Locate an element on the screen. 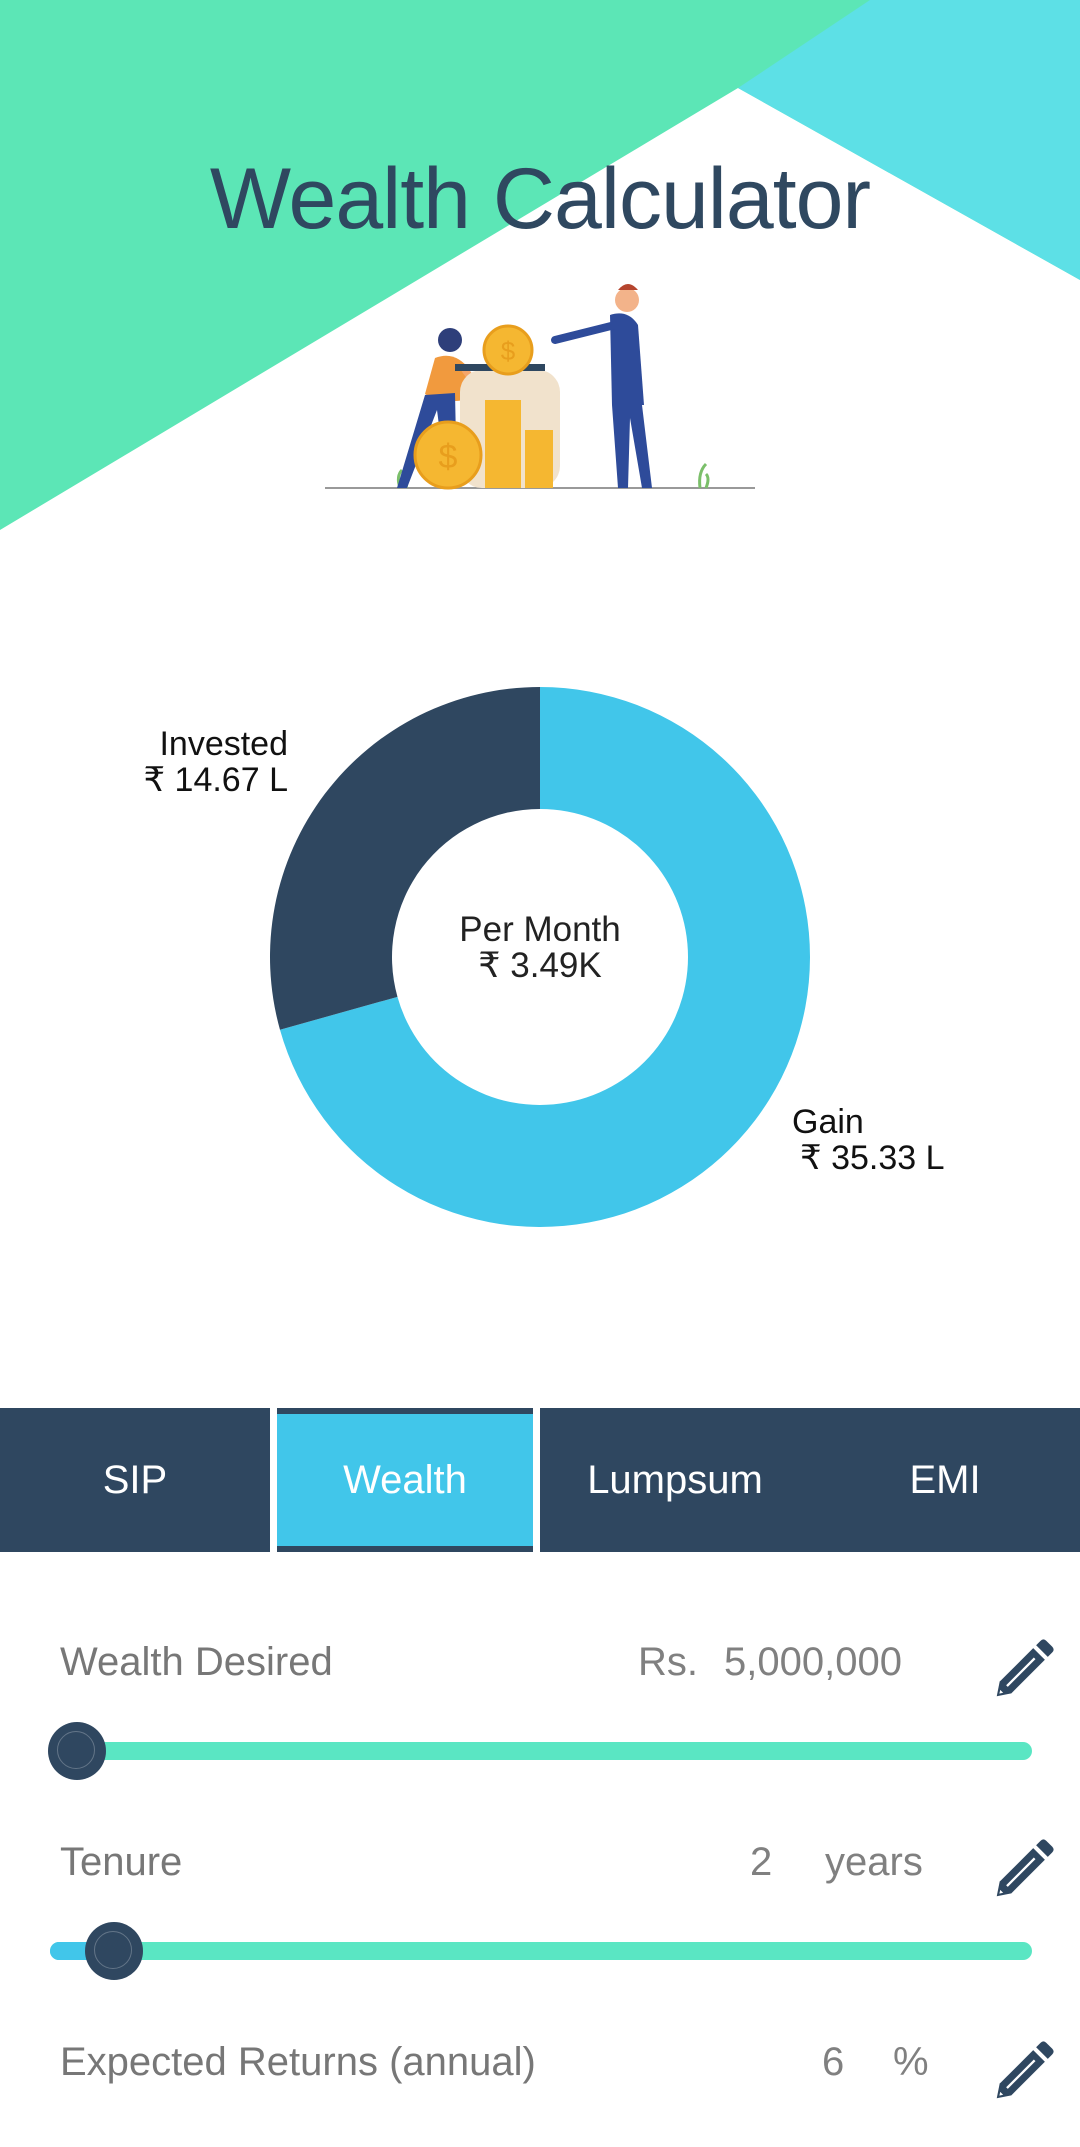 The width and height of the screenshot is (1080, 2147). tab-emi: EMI is located at coordinates (945, 1480).